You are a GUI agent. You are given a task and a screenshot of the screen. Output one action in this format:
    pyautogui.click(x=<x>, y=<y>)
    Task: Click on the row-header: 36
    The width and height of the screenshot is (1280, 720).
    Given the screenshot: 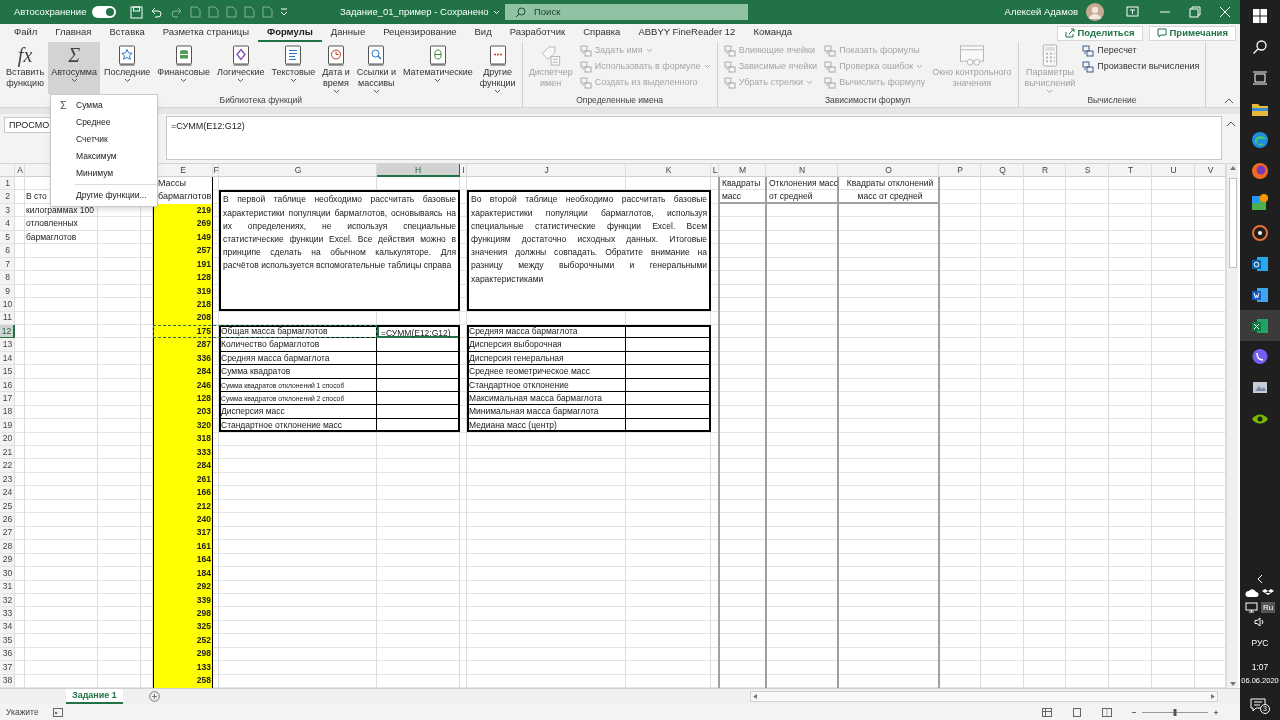 What is the action you would take?
    pyautogui.click(x=7, y=654)
    